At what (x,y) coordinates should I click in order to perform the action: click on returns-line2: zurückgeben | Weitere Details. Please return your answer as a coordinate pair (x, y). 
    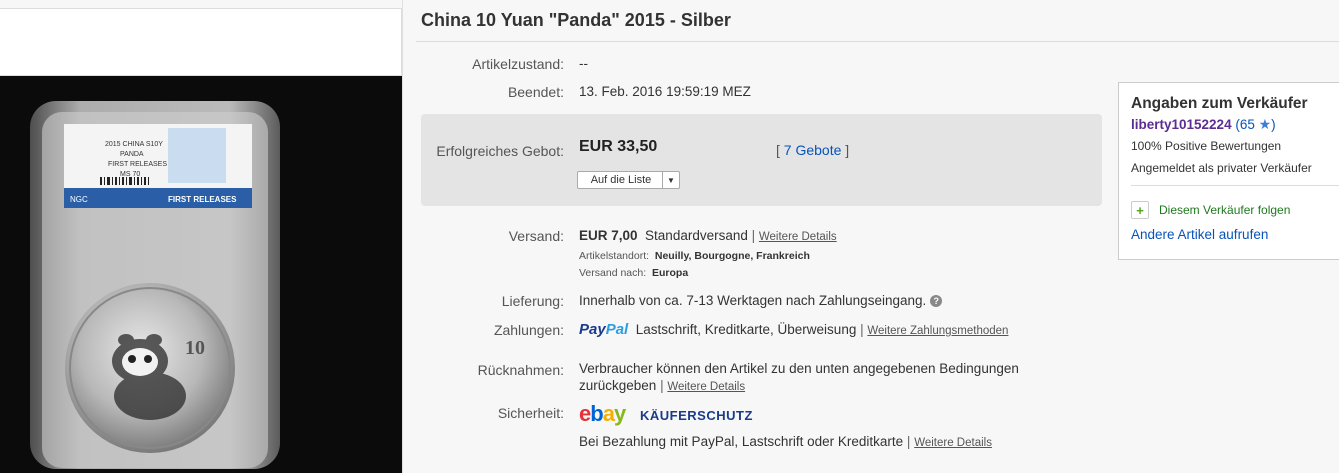
    Looking at the image, I should click on (662, 385).